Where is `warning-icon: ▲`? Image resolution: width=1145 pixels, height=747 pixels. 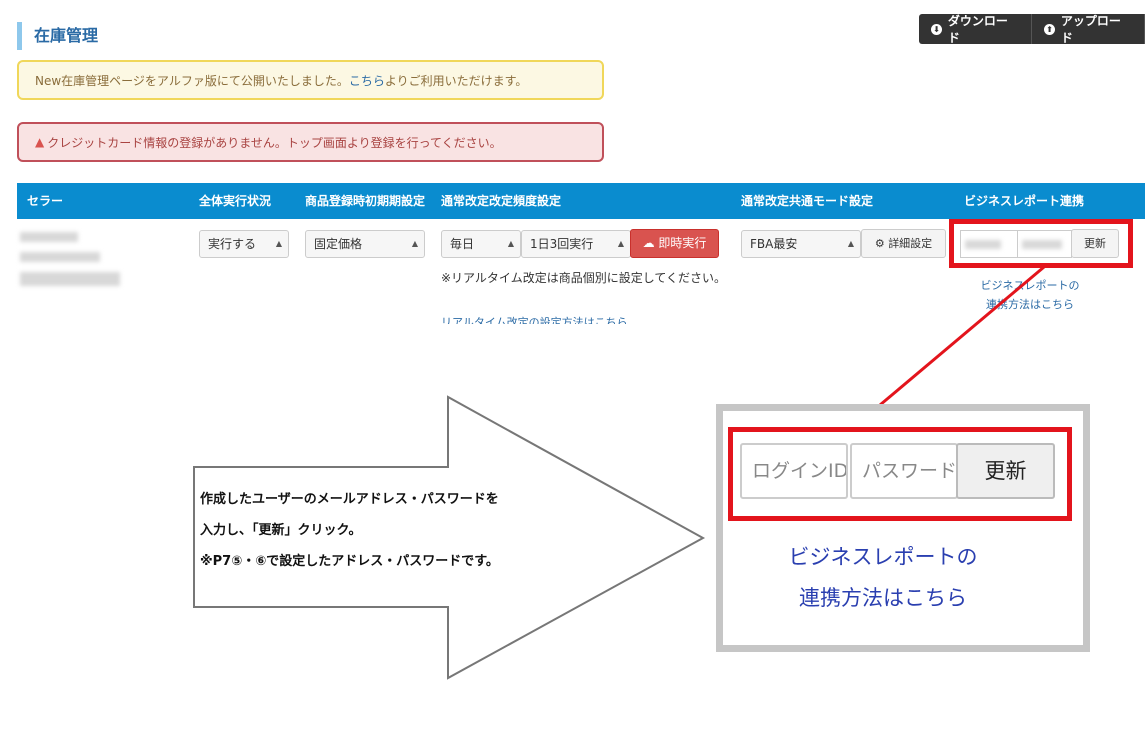 warning-icon: ▲ is located at coordinates (40, 142).